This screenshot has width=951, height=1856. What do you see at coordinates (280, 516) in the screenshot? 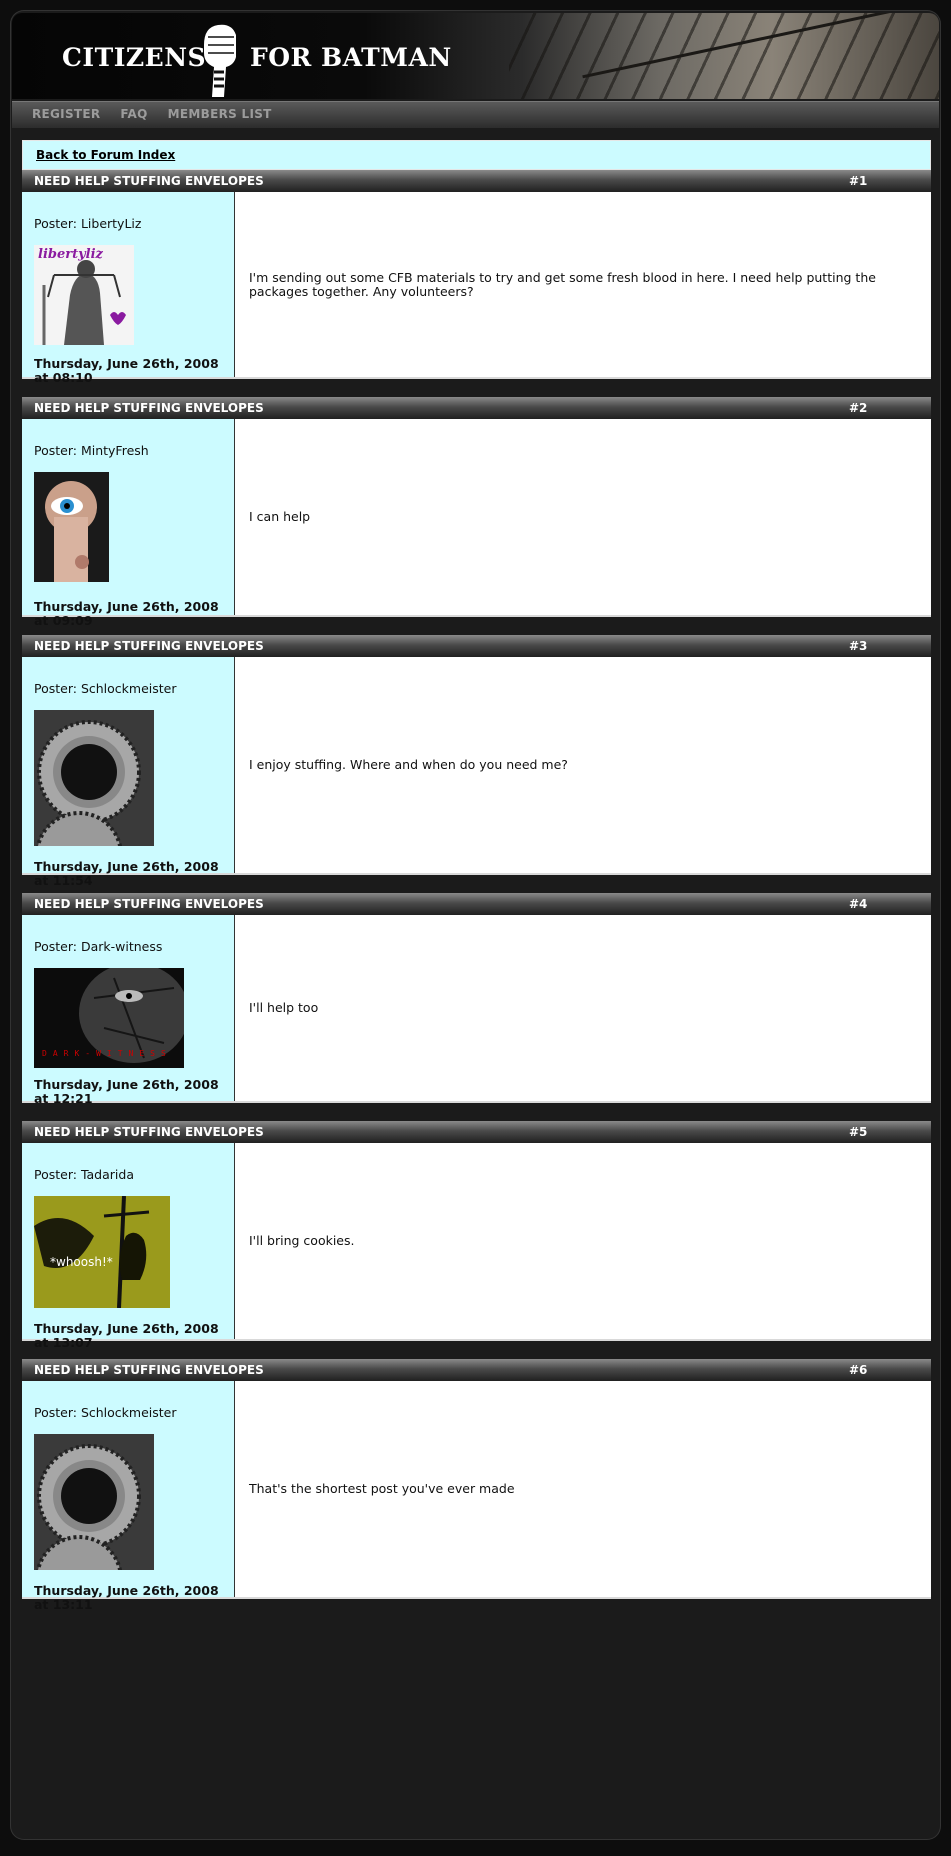
I see `post-message: I can help` at bounding box center [280, 516].